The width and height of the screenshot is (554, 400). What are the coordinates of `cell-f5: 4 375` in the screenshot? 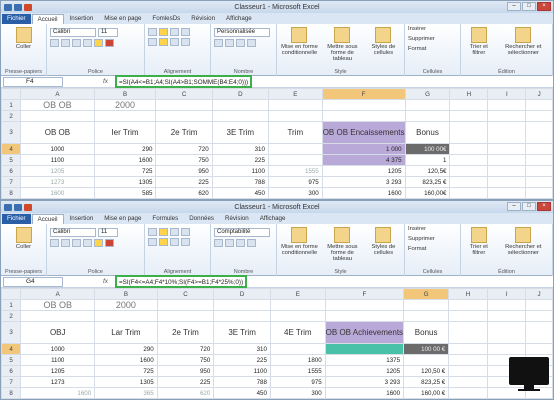 It's located at (363, 160).